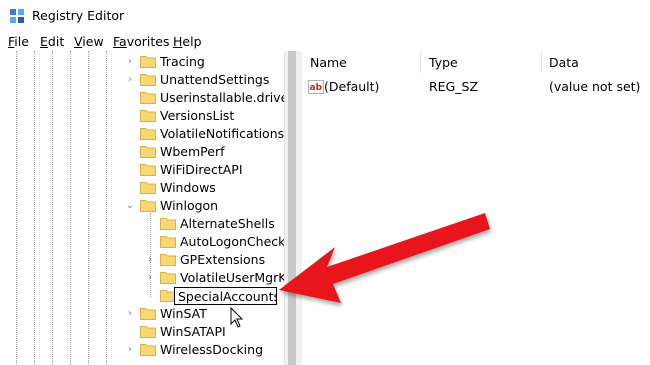  Describe the element at coordinates (227, 223) in the screenshot. I see `tree-node-label: AlternateShells` at that location.